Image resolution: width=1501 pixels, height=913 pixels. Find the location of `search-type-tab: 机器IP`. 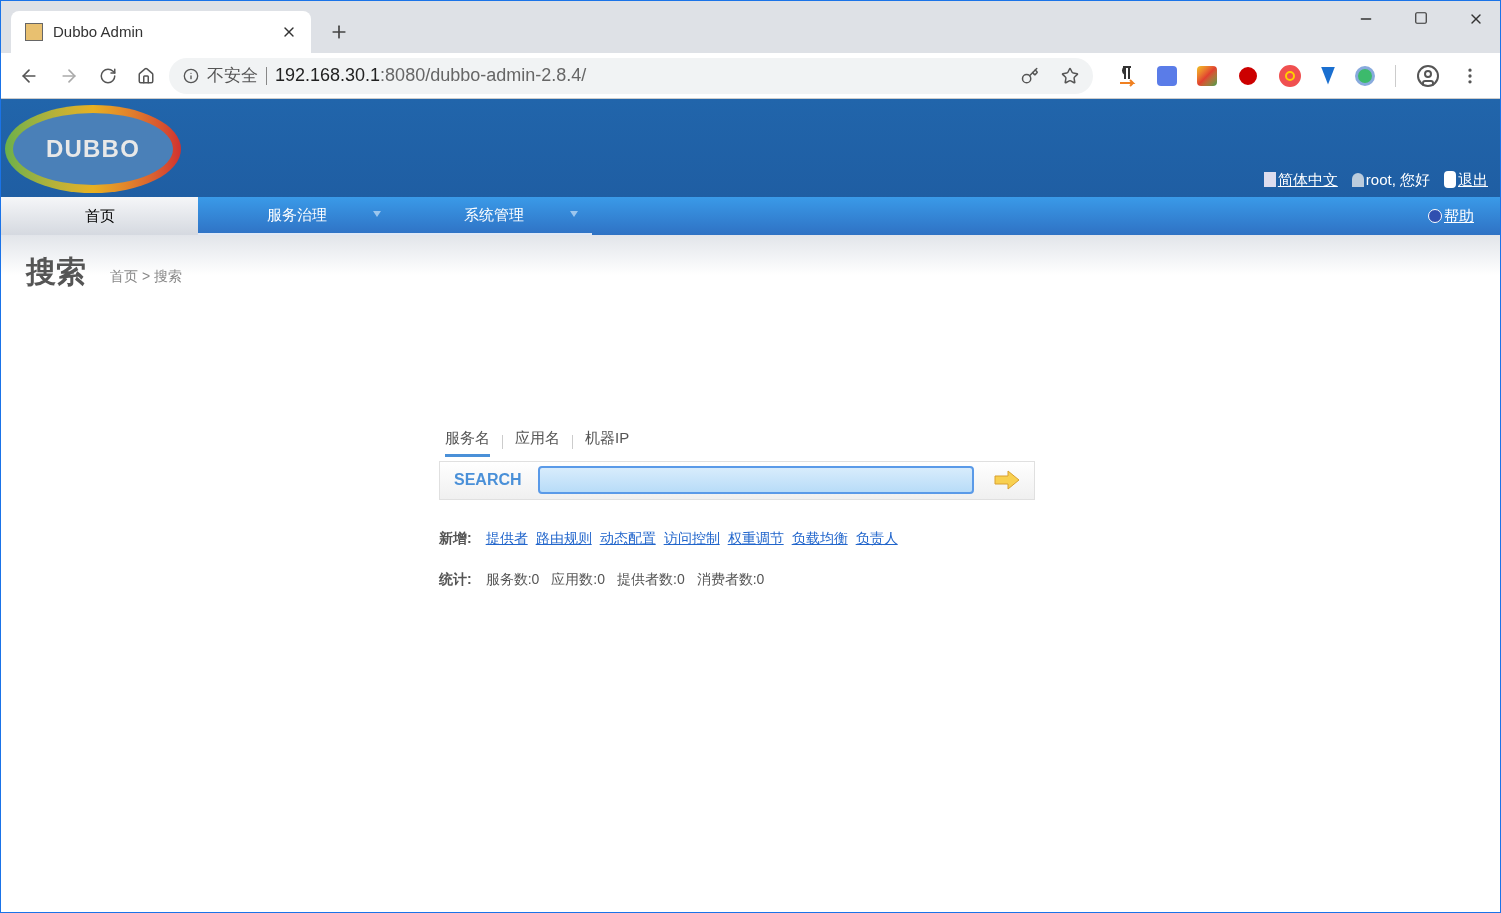

search-type-tab: 机器IP is located at coordinates (607, 442).